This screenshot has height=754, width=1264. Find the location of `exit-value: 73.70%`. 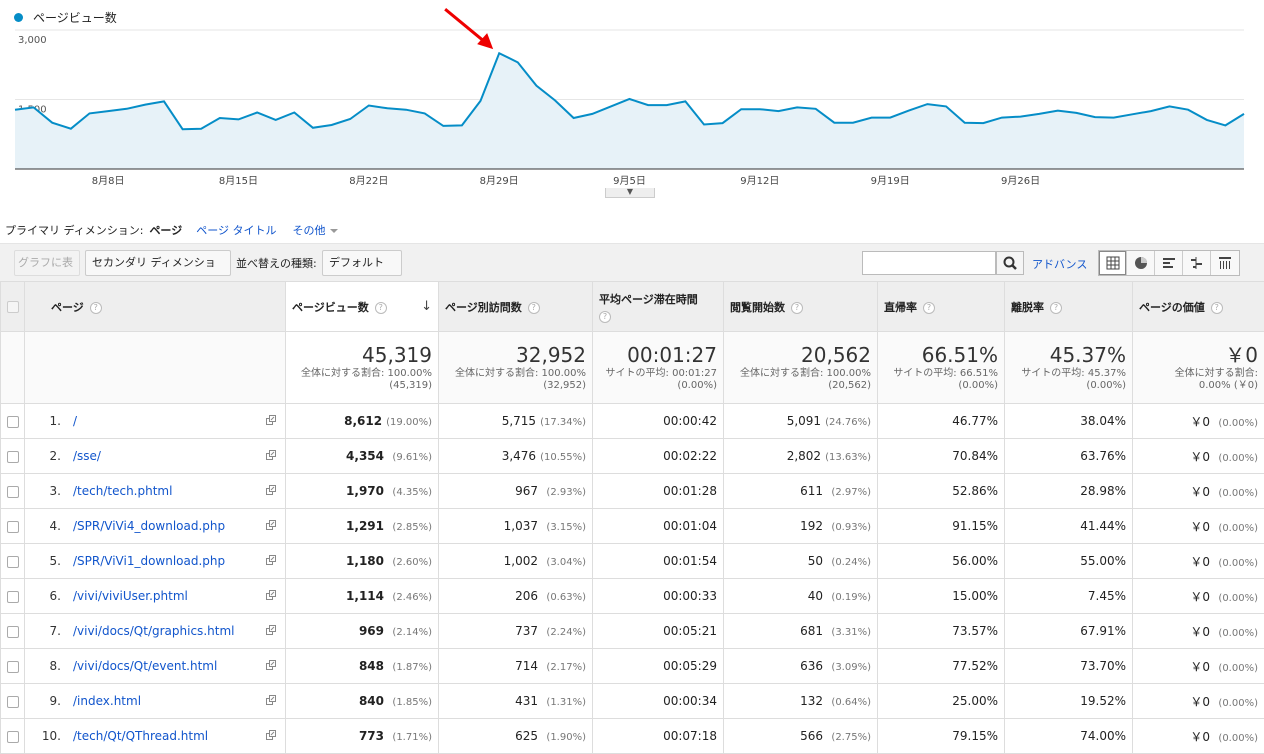

exit-value: 73.70% is located at coordinates (1103, 666).